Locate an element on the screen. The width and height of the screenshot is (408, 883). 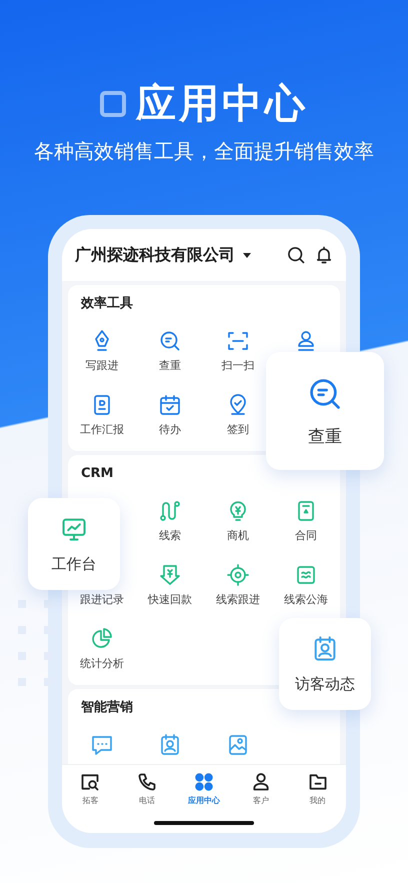
chat-icon is located at coordinates (102, 745).